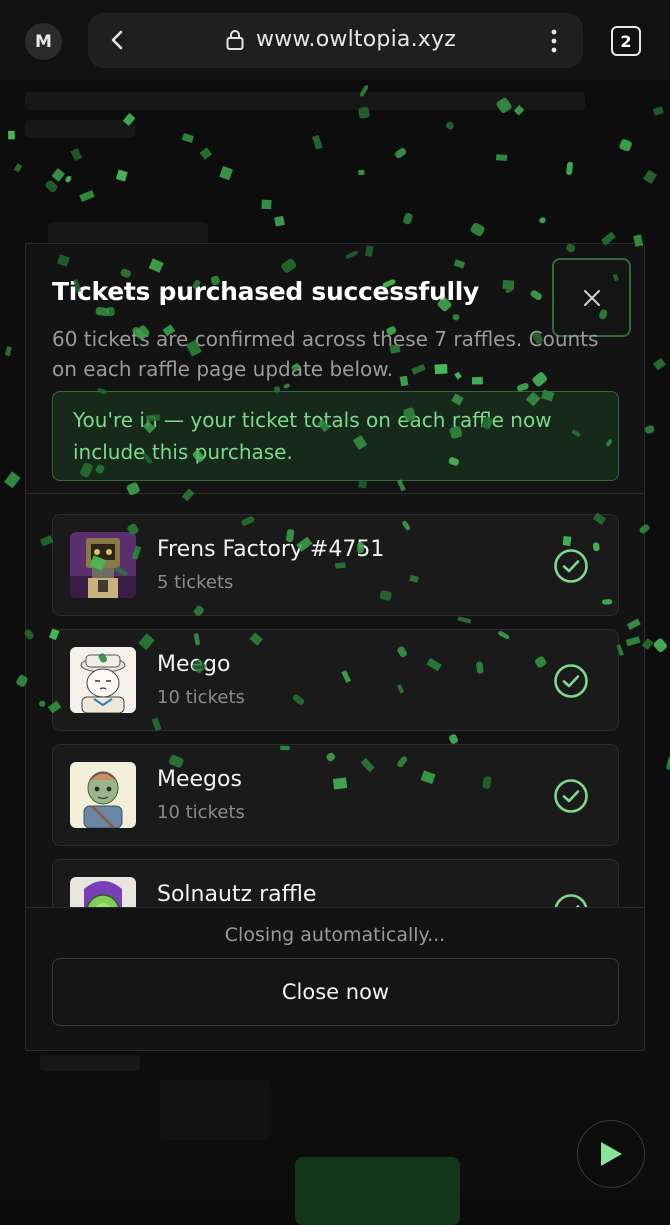 This screenshot has width=670, height=1225. Describe the element at coordinates (271, 549) in the screenshot. I see `raffle-name: Frens Factory #4751` at that location.